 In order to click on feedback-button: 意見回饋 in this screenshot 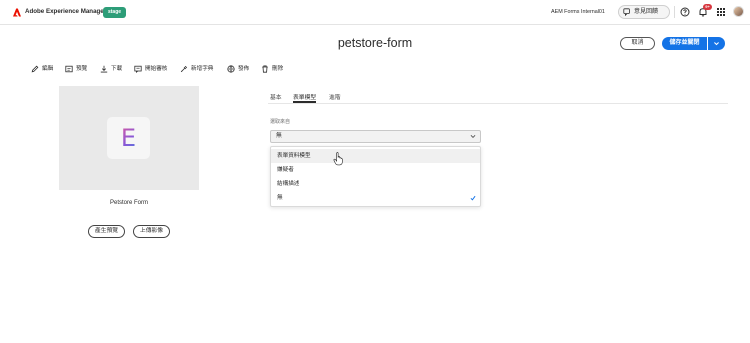, I will do `click(644, 12)`.